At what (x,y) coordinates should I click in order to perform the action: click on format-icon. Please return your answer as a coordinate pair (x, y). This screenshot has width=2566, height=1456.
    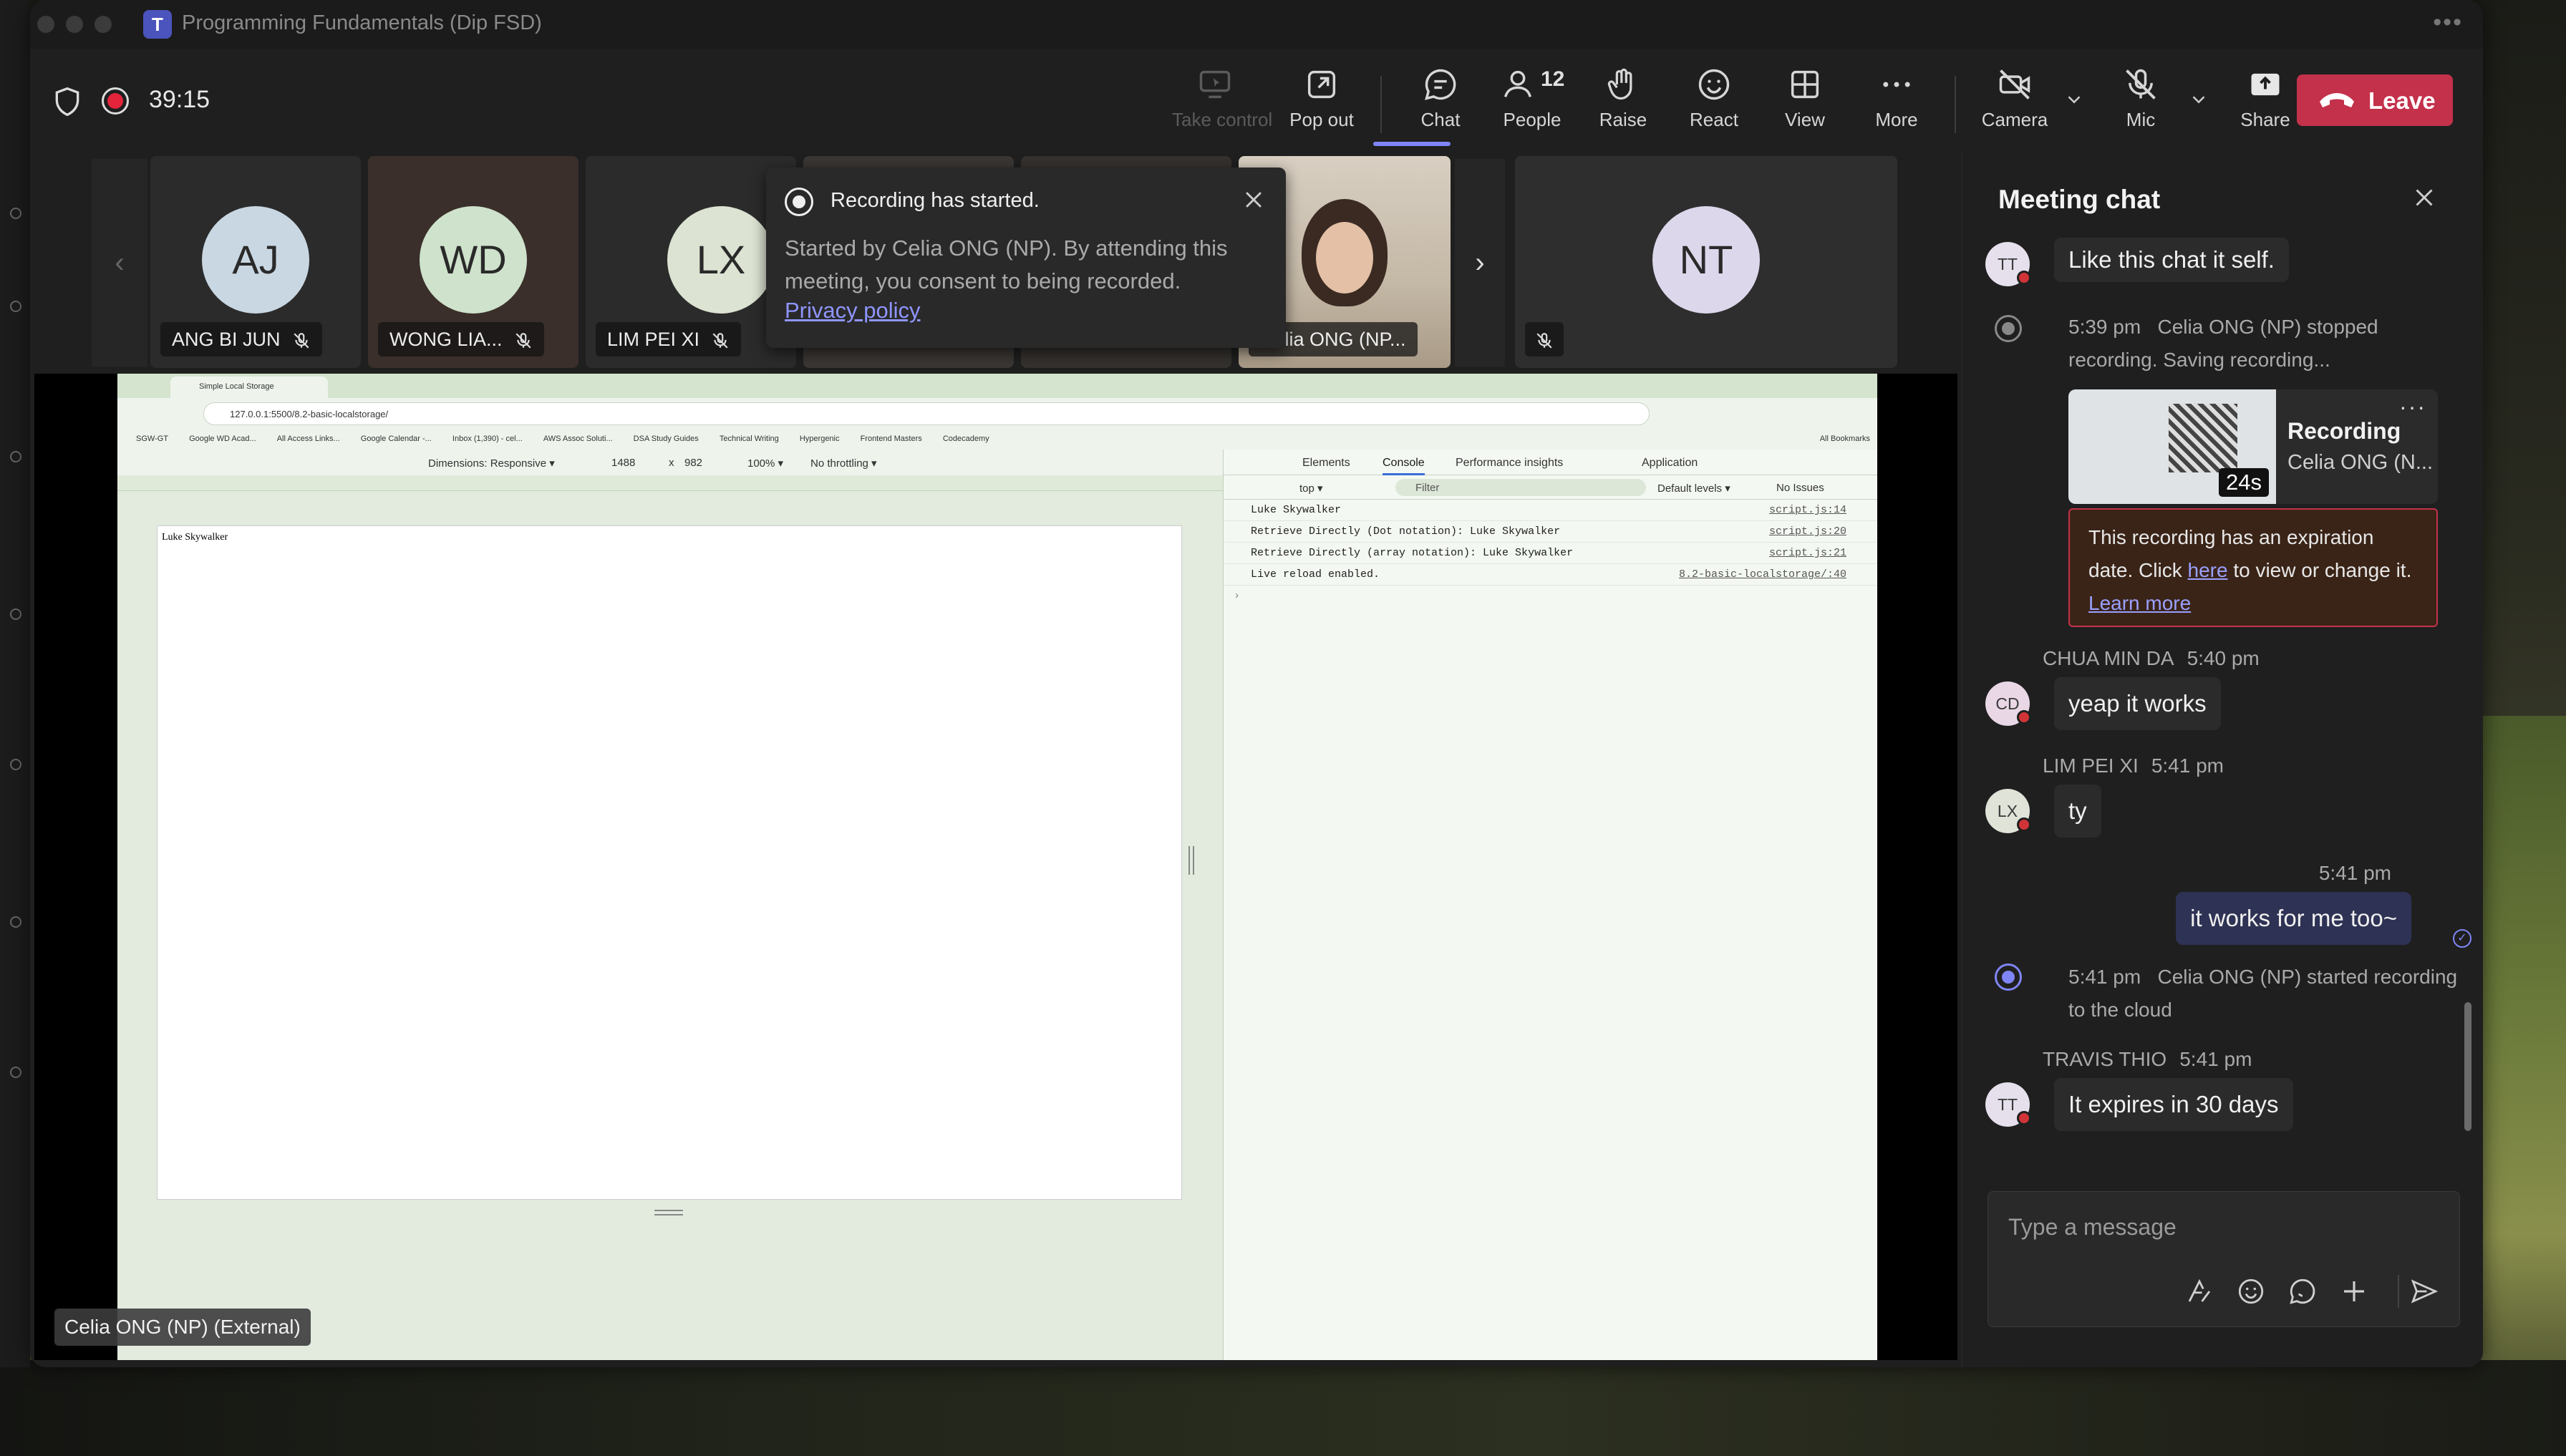
    Looking at the image, I should click on (2199, 1291).